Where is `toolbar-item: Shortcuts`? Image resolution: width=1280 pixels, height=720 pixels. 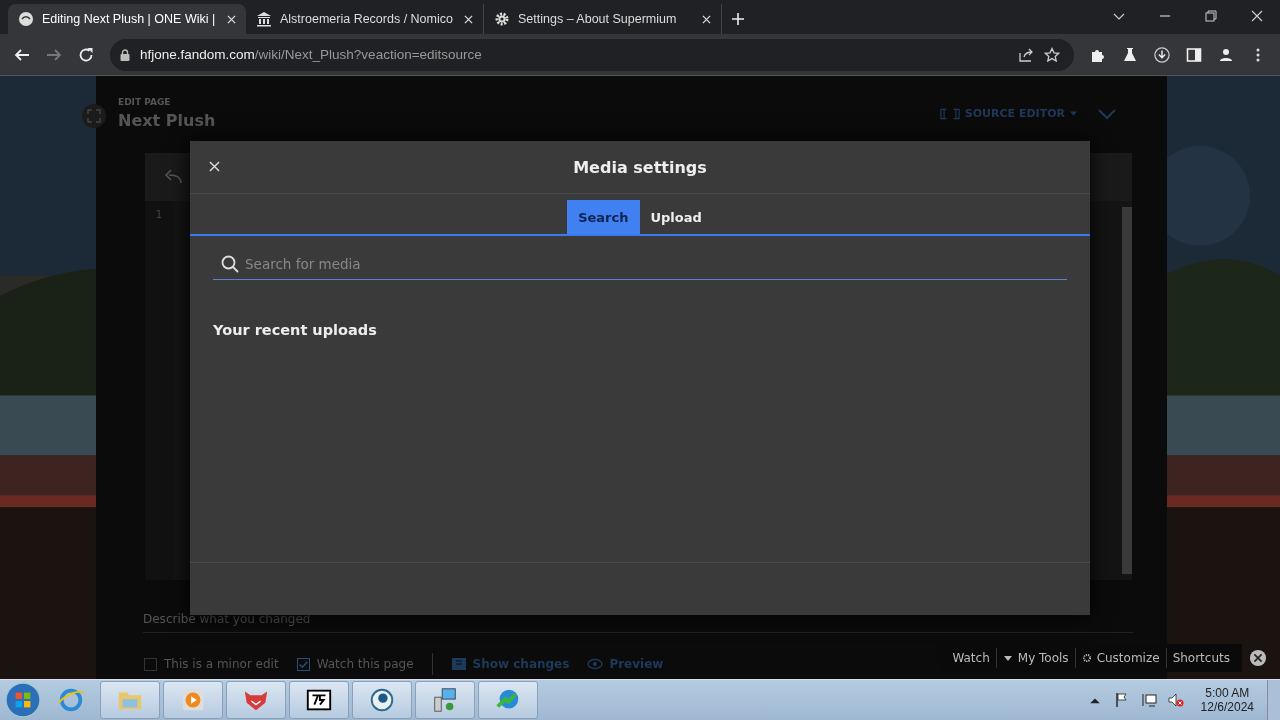 toolbar-item: Shortcuts is located at coordinates (1201, 658).